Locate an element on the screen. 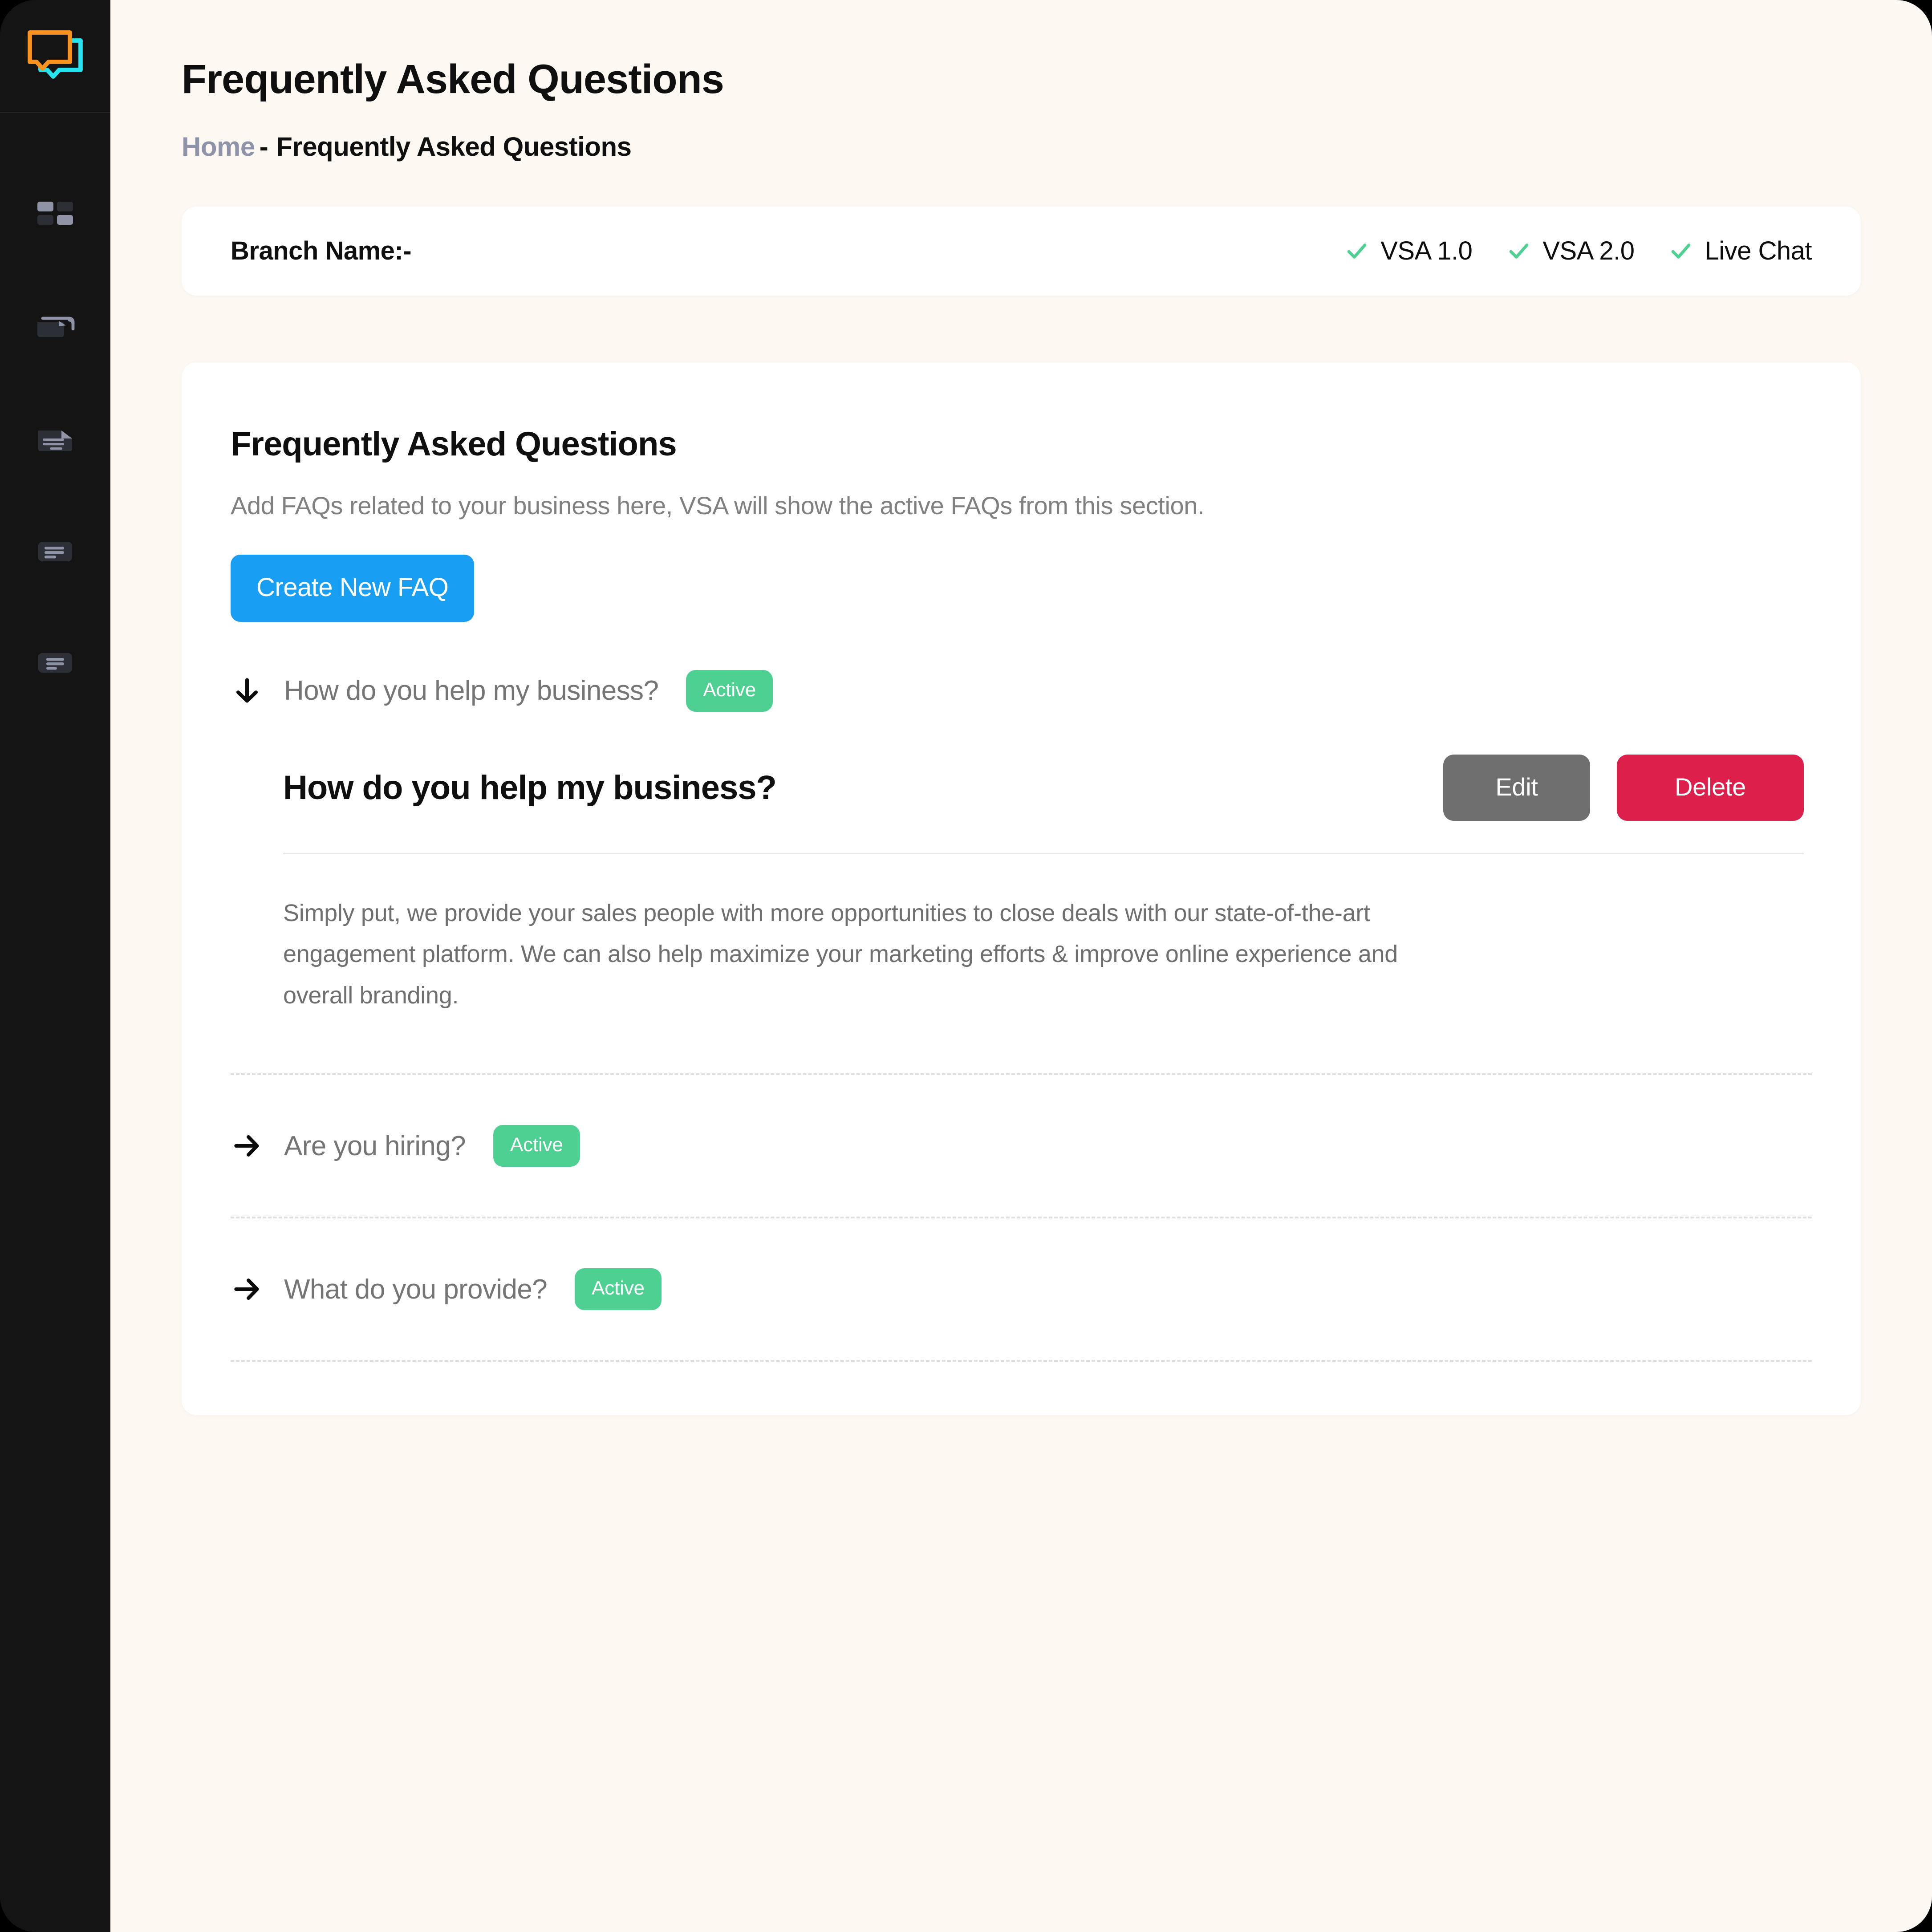 The width and height of the screenshot is (1932, 1932). faq-item-block: What do you provide? Active is located at coordinates (1022, 1265).